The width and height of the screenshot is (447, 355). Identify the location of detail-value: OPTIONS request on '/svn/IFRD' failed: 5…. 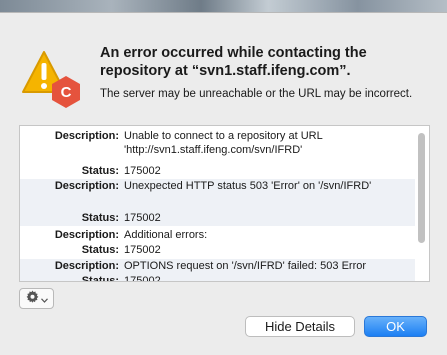
(245, 266).